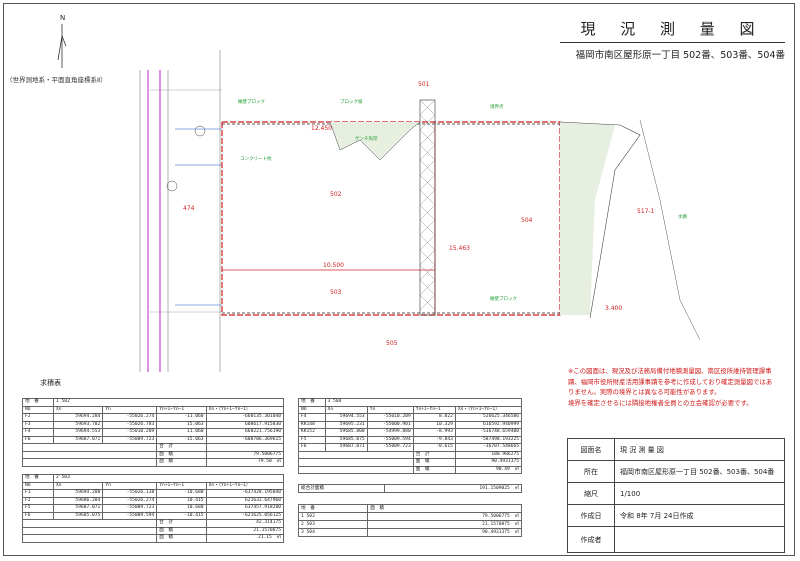 This screenshot has width=800, height=561. Describe the element at coordinates (676, 515) in the screenshot. I see `table-row: 作成日 令和 8年 7月 24日作成` at that location.